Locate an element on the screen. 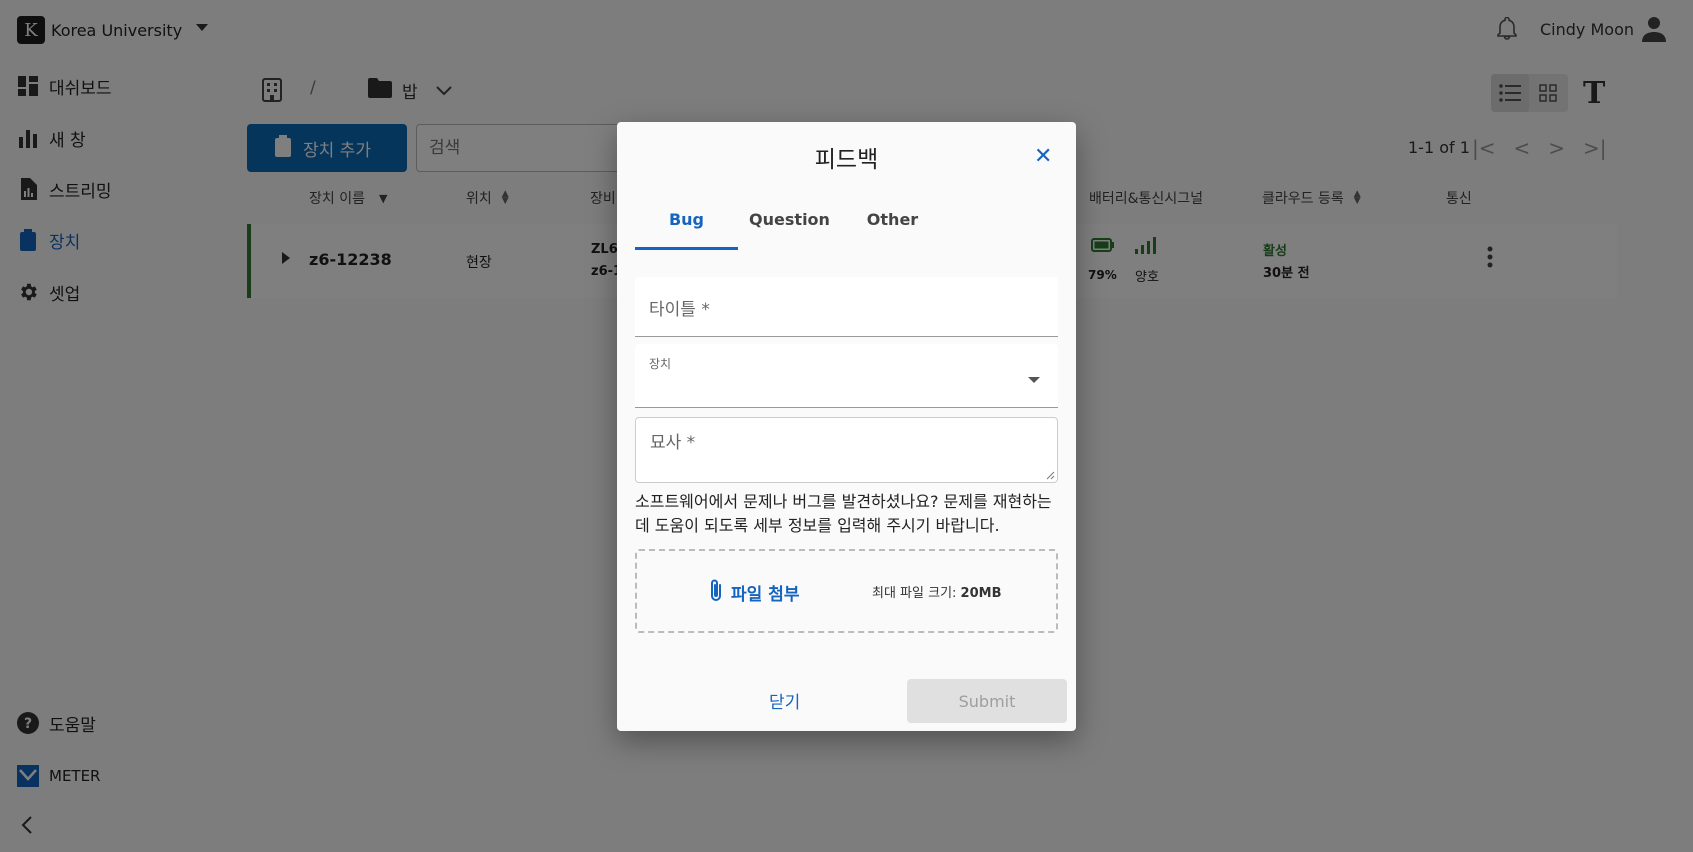 This screenshot has height=852, width=1693. attach-file-button: 파일 첨부 is located at coordinates (754, 592).